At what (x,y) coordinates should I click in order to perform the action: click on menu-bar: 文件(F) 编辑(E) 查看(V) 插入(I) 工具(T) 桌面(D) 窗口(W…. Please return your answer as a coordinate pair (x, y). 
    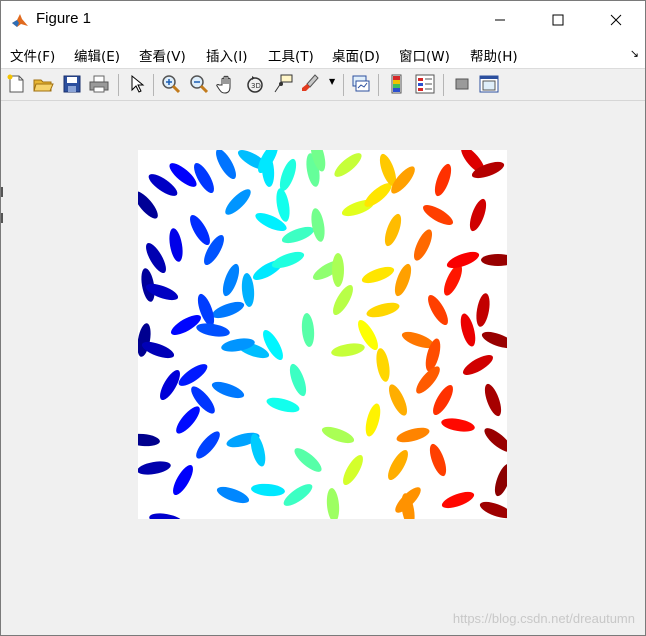
    Looking at the image, I should click on (323, 54).